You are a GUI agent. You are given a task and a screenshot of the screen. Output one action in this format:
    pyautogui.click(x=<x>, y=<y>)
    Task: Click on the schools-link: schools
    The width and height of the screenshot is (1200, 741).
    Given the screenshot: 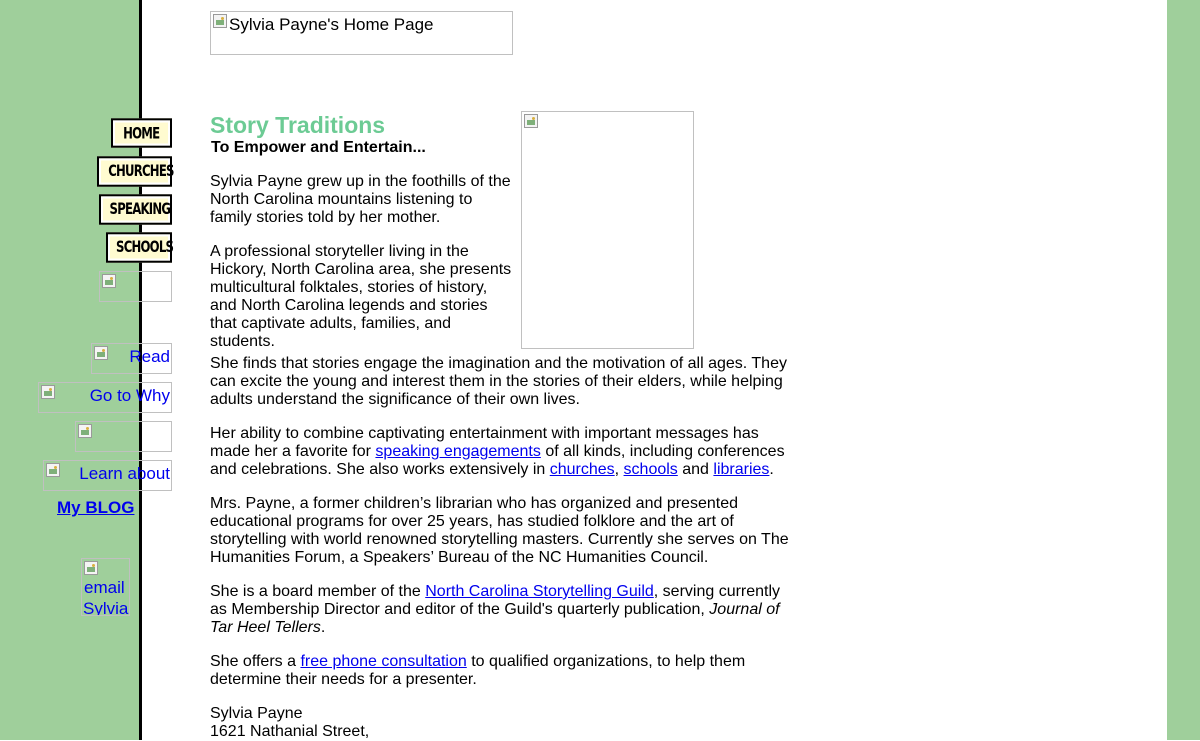 What is the action you would take?
    pyautogui.click(x=651, y=469)
    